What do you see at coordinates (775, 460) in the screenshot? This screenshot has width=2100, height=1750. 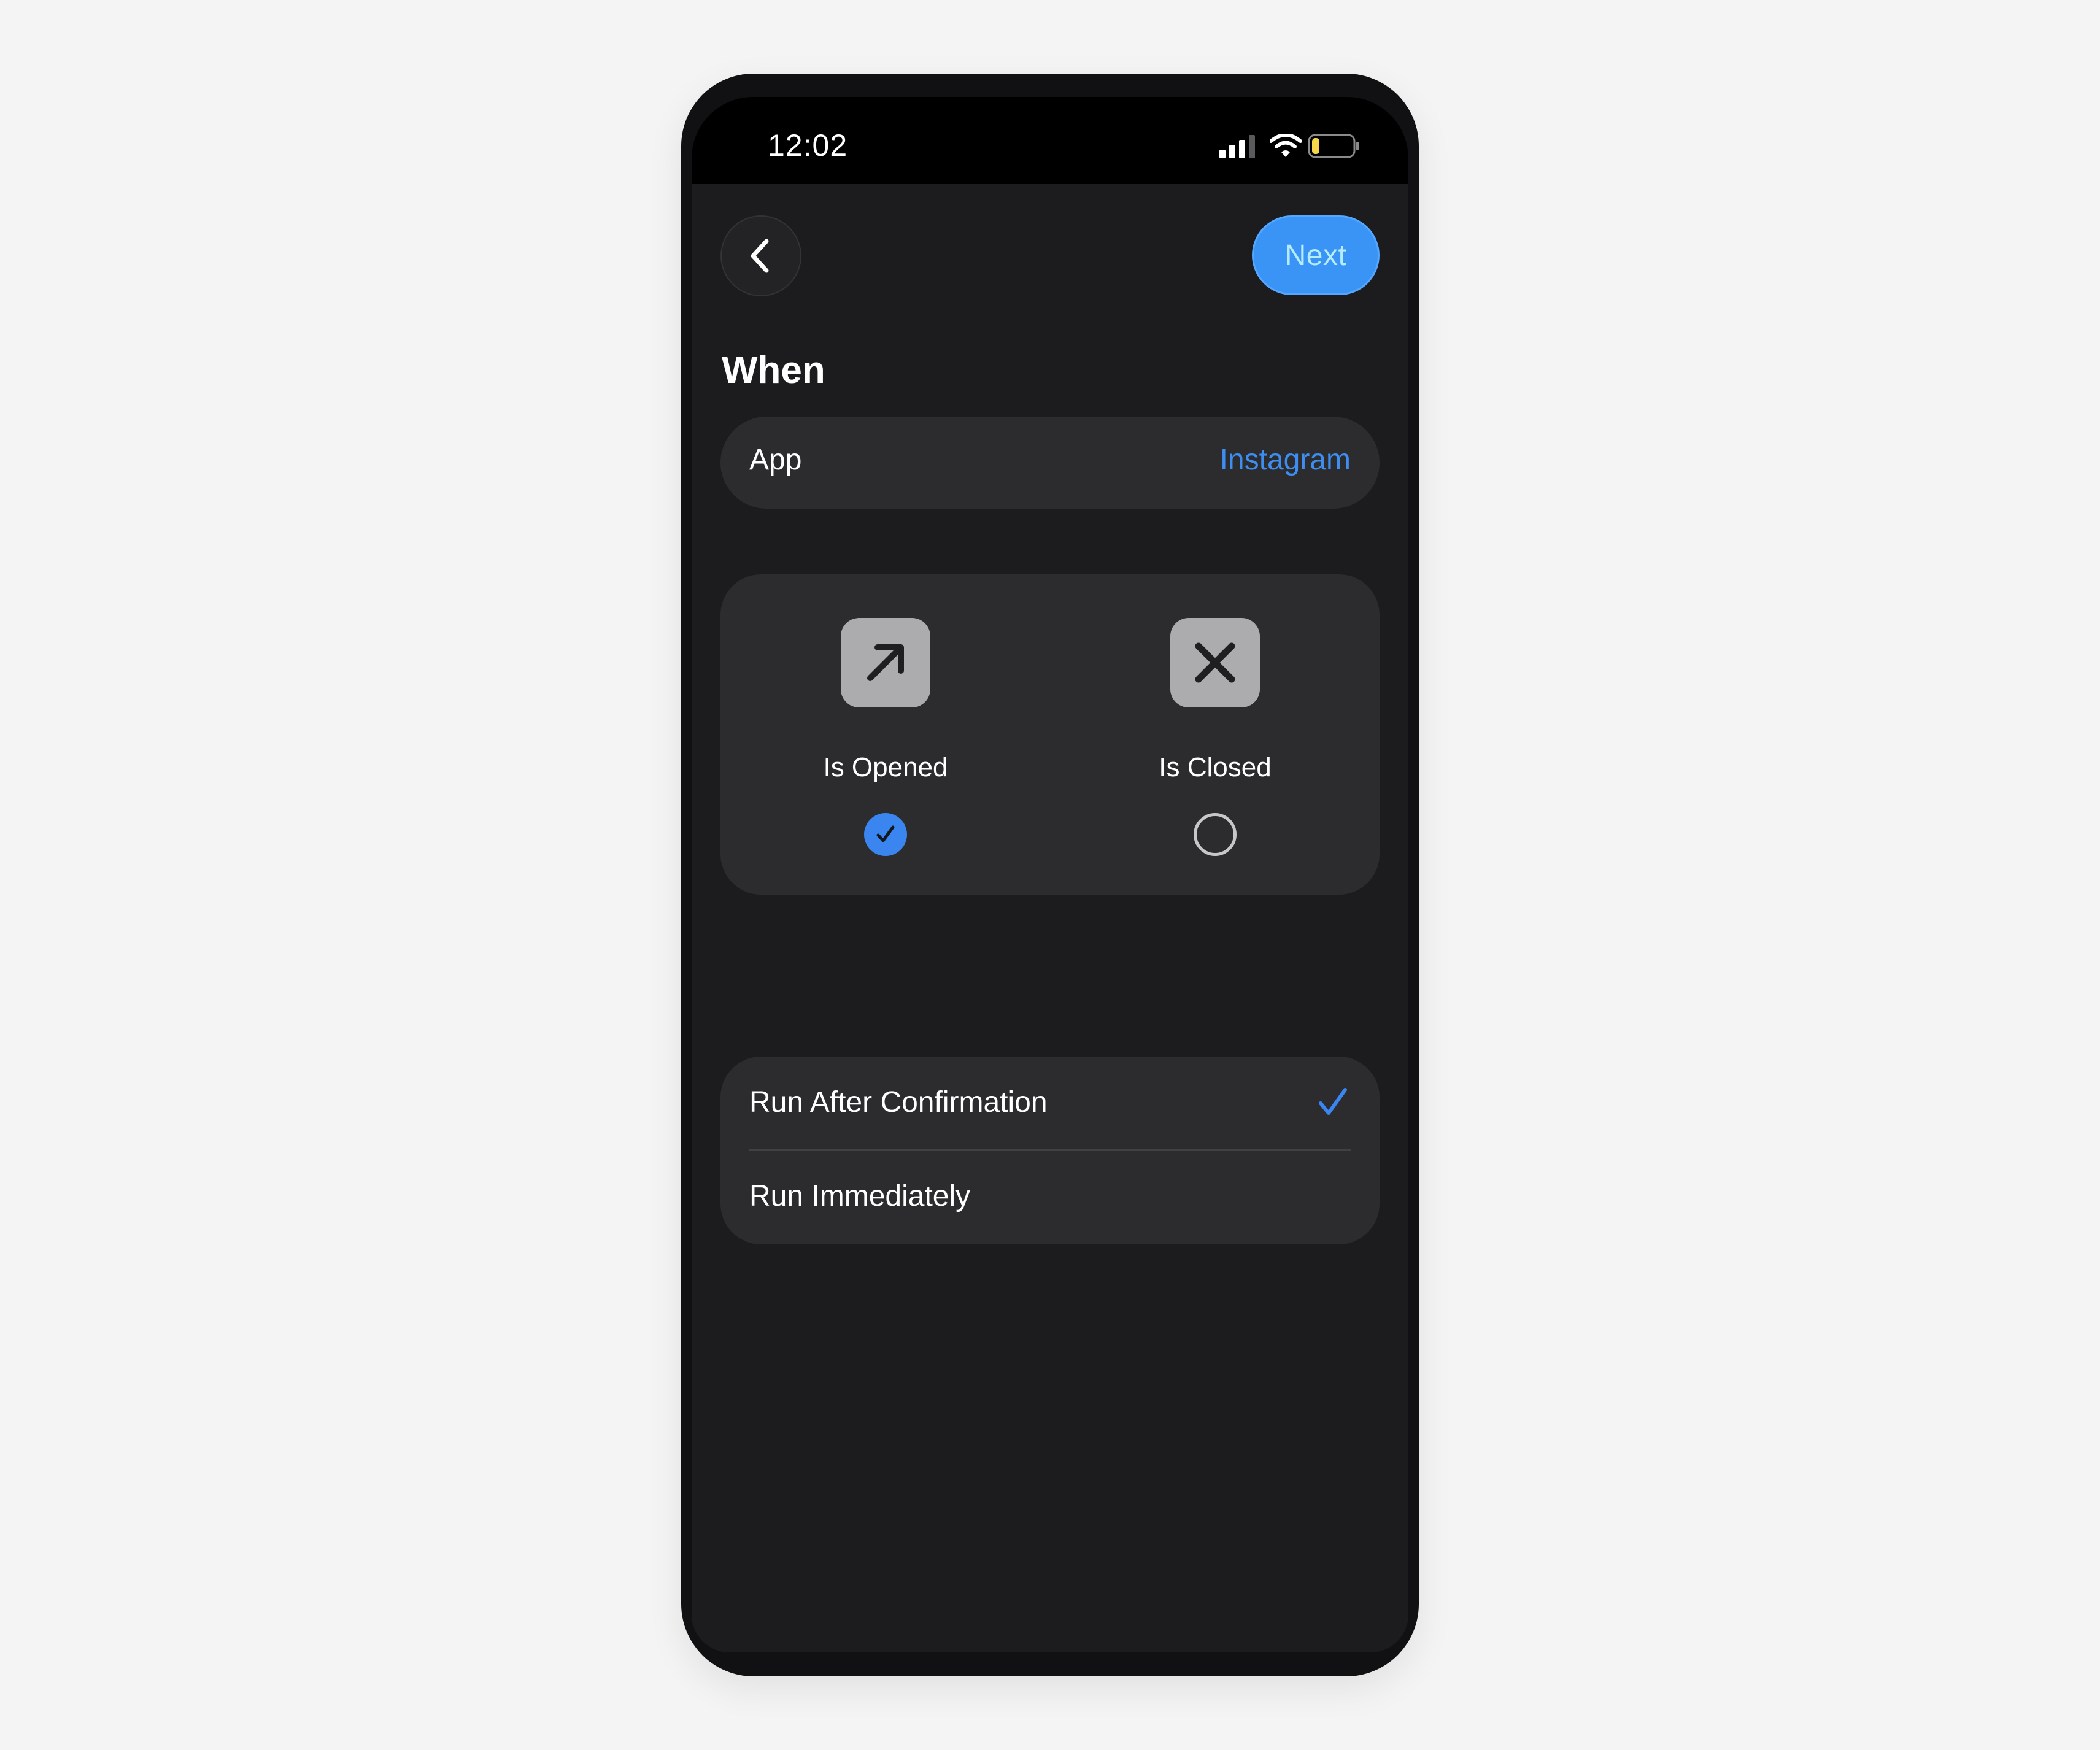 I see `app-label: App` at bounding box center [775, 460].